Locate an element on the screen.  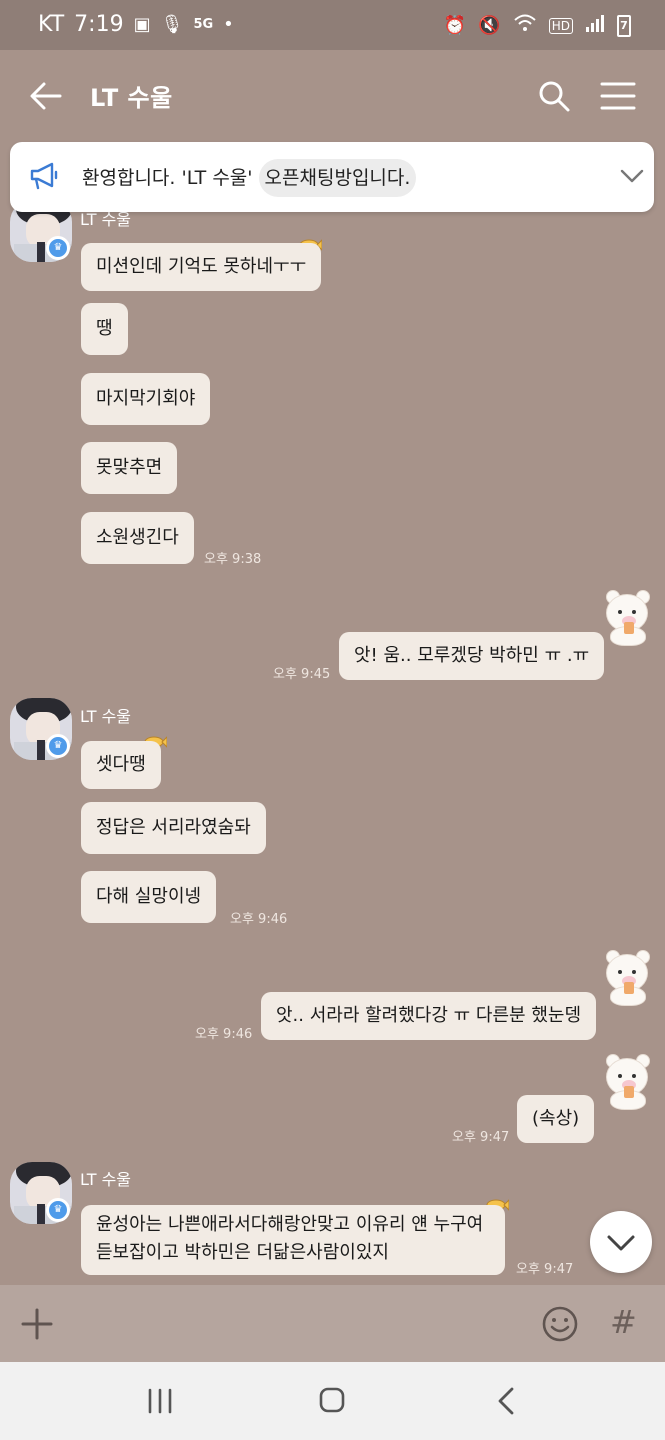
notice-banner: 환영합니다. 'LT 수울' 오픈채팅방입니다. is located at coordinates (332, 177).